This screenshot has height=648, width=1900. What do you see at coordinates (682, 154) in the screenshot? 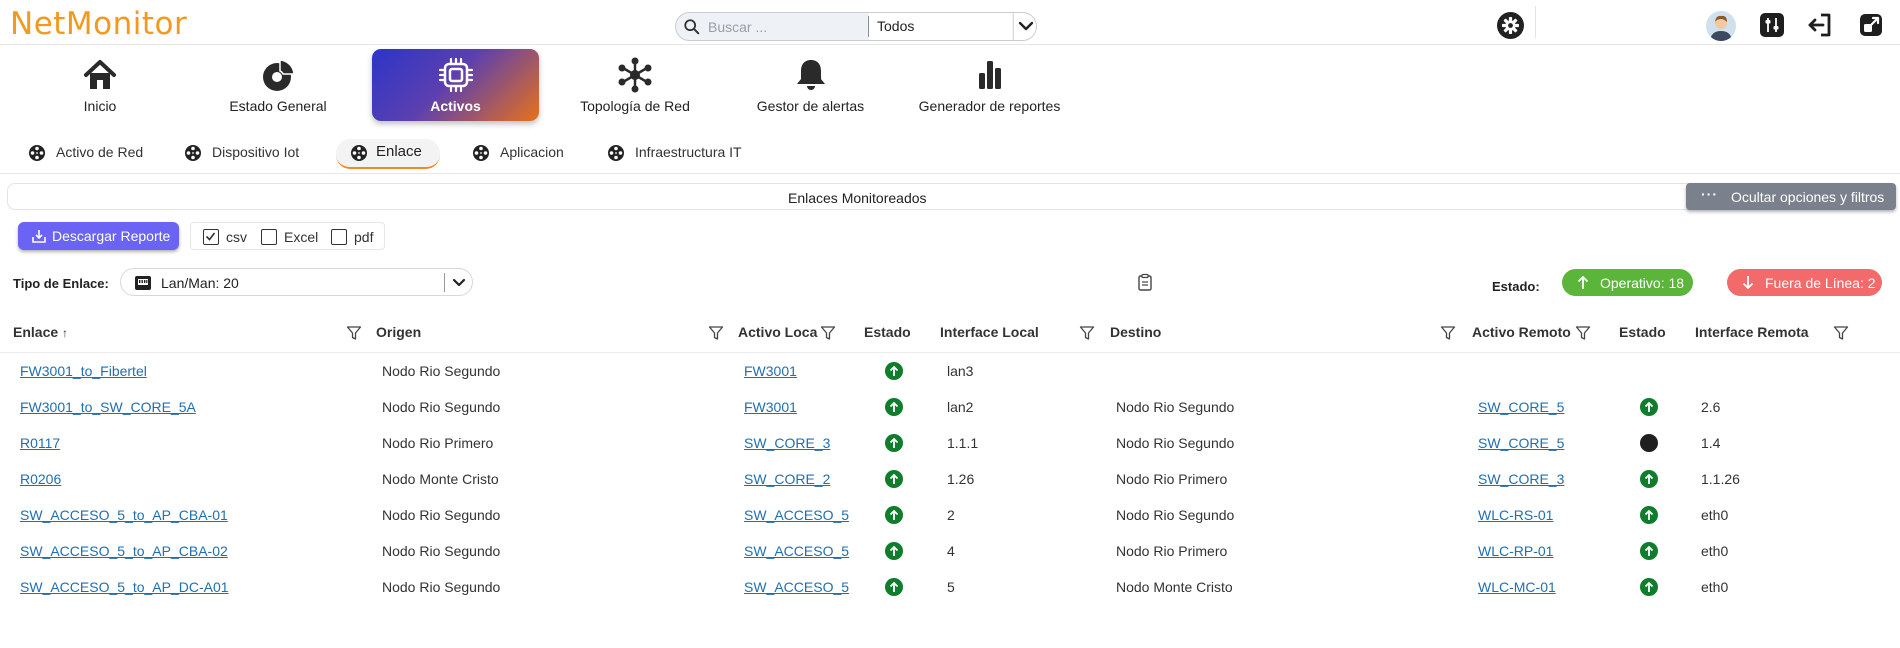
I see `subtab-infraestructura-it: Infraestructura IT` at bounding box center [682, 154].